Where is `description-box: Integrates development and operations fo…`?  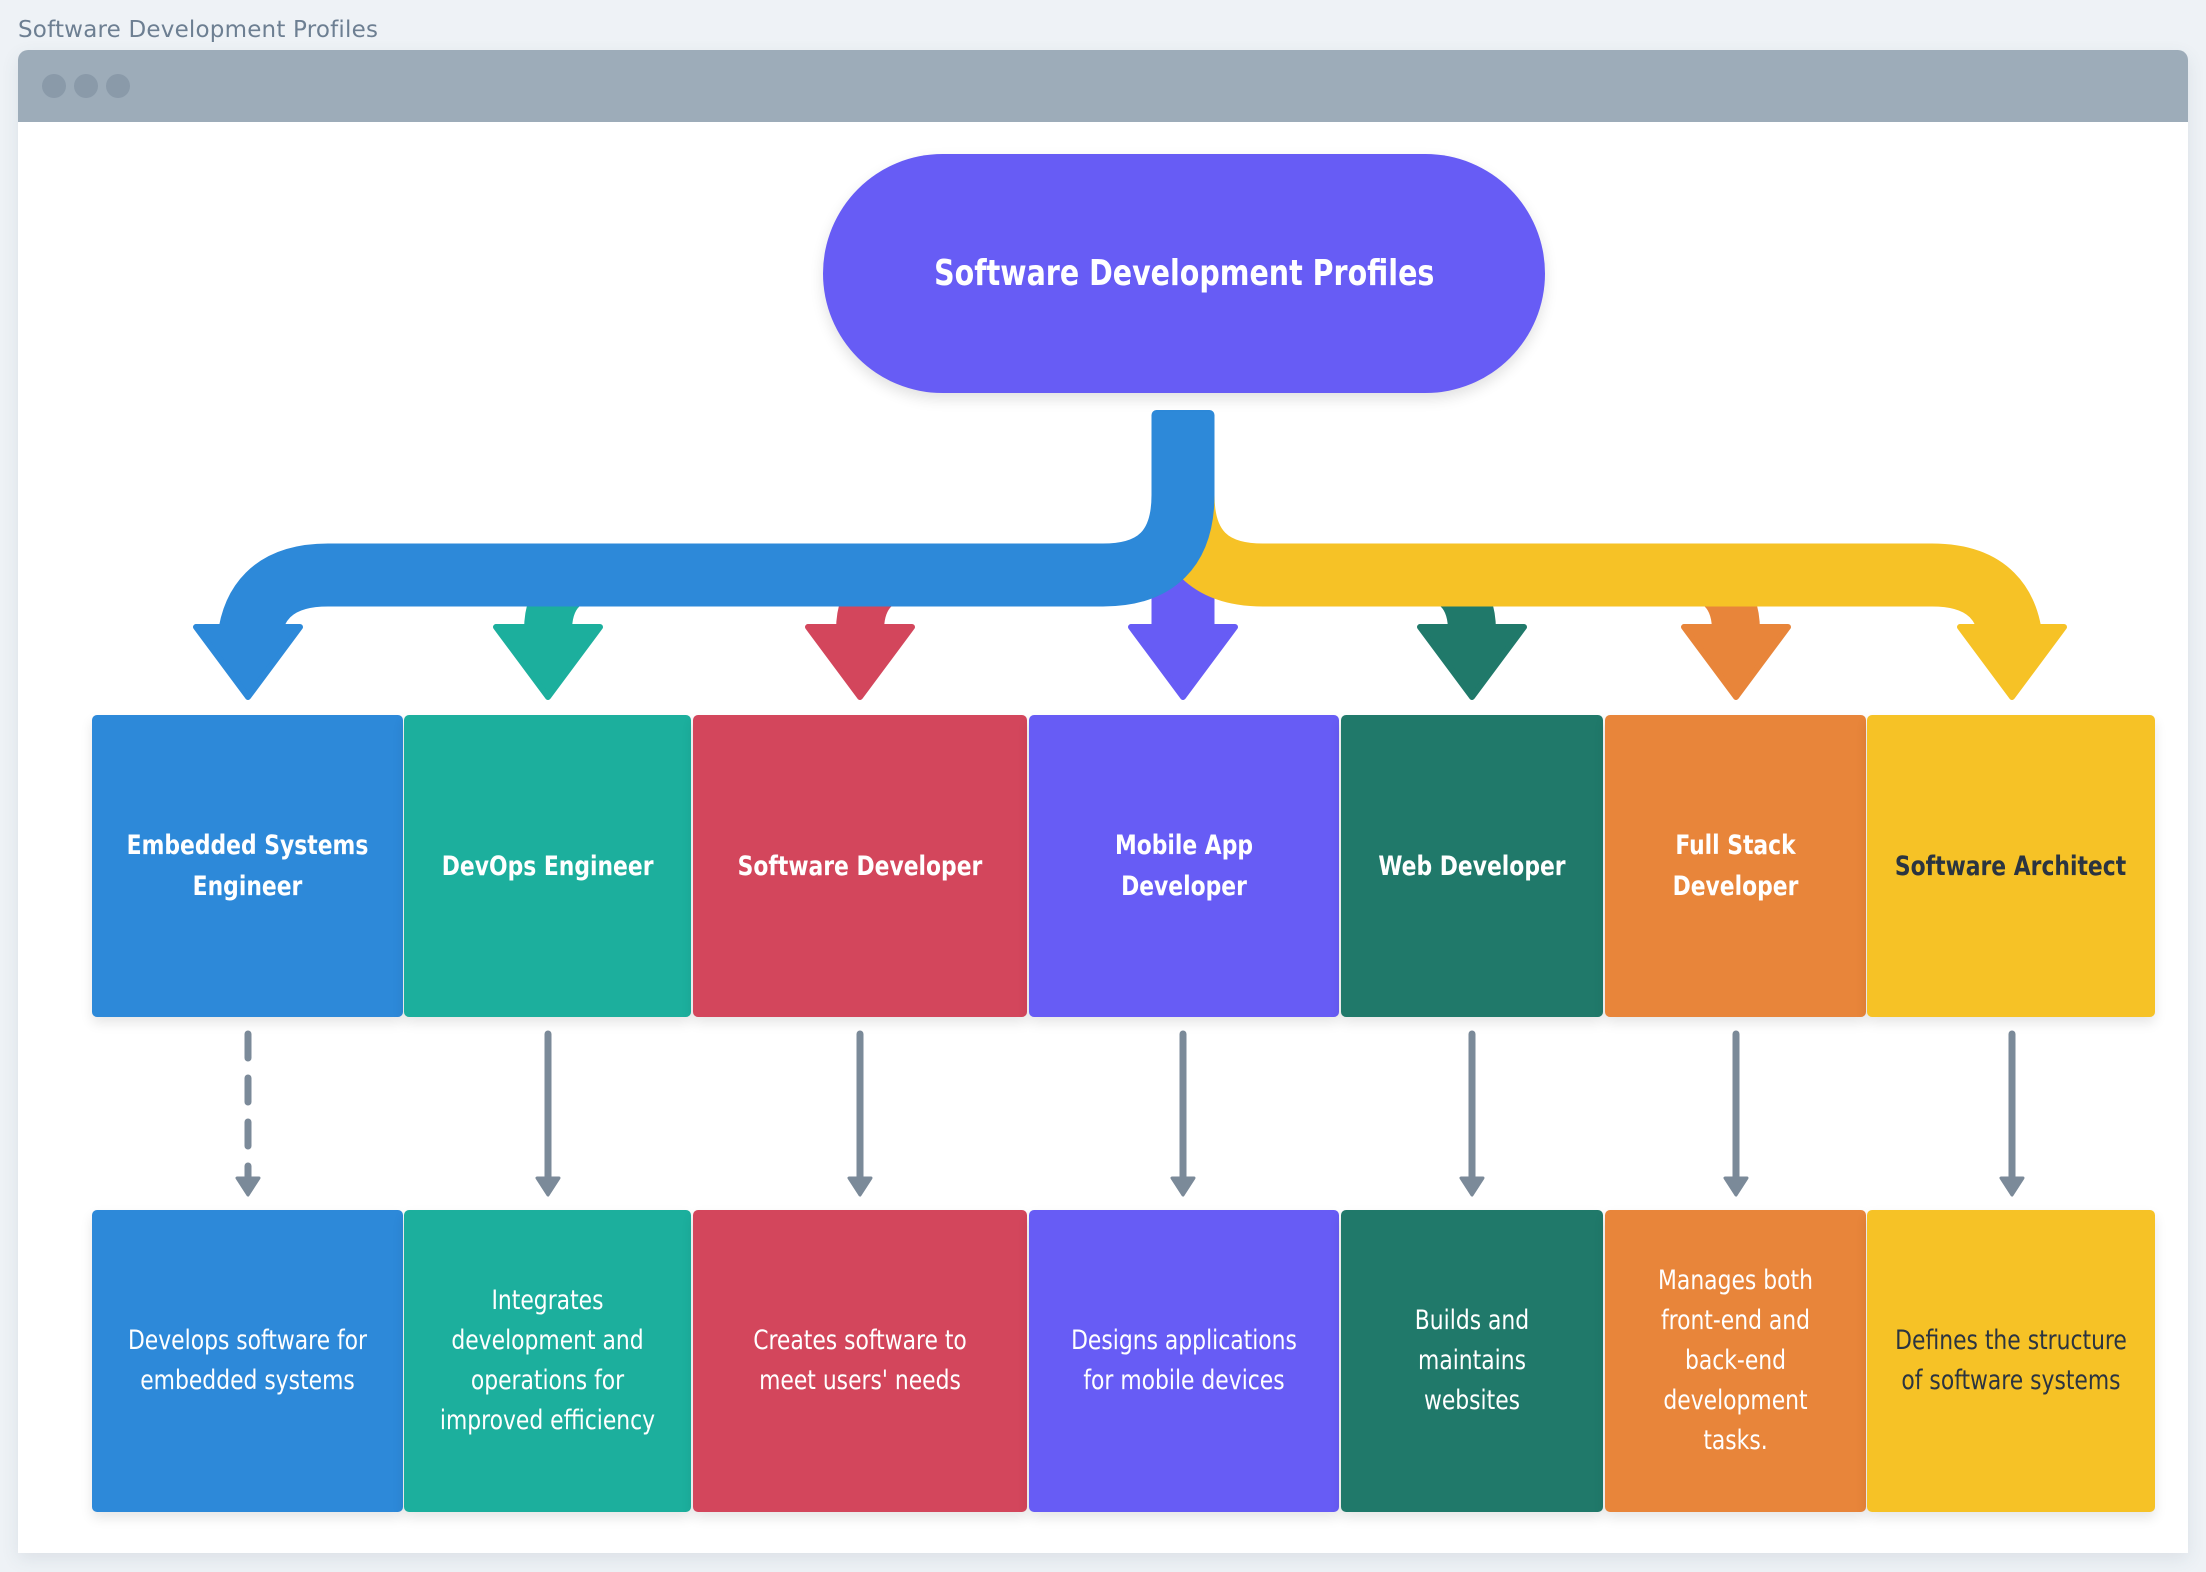 description-box: Integrates development and operations fo… is located at coordinates (547, 1361).